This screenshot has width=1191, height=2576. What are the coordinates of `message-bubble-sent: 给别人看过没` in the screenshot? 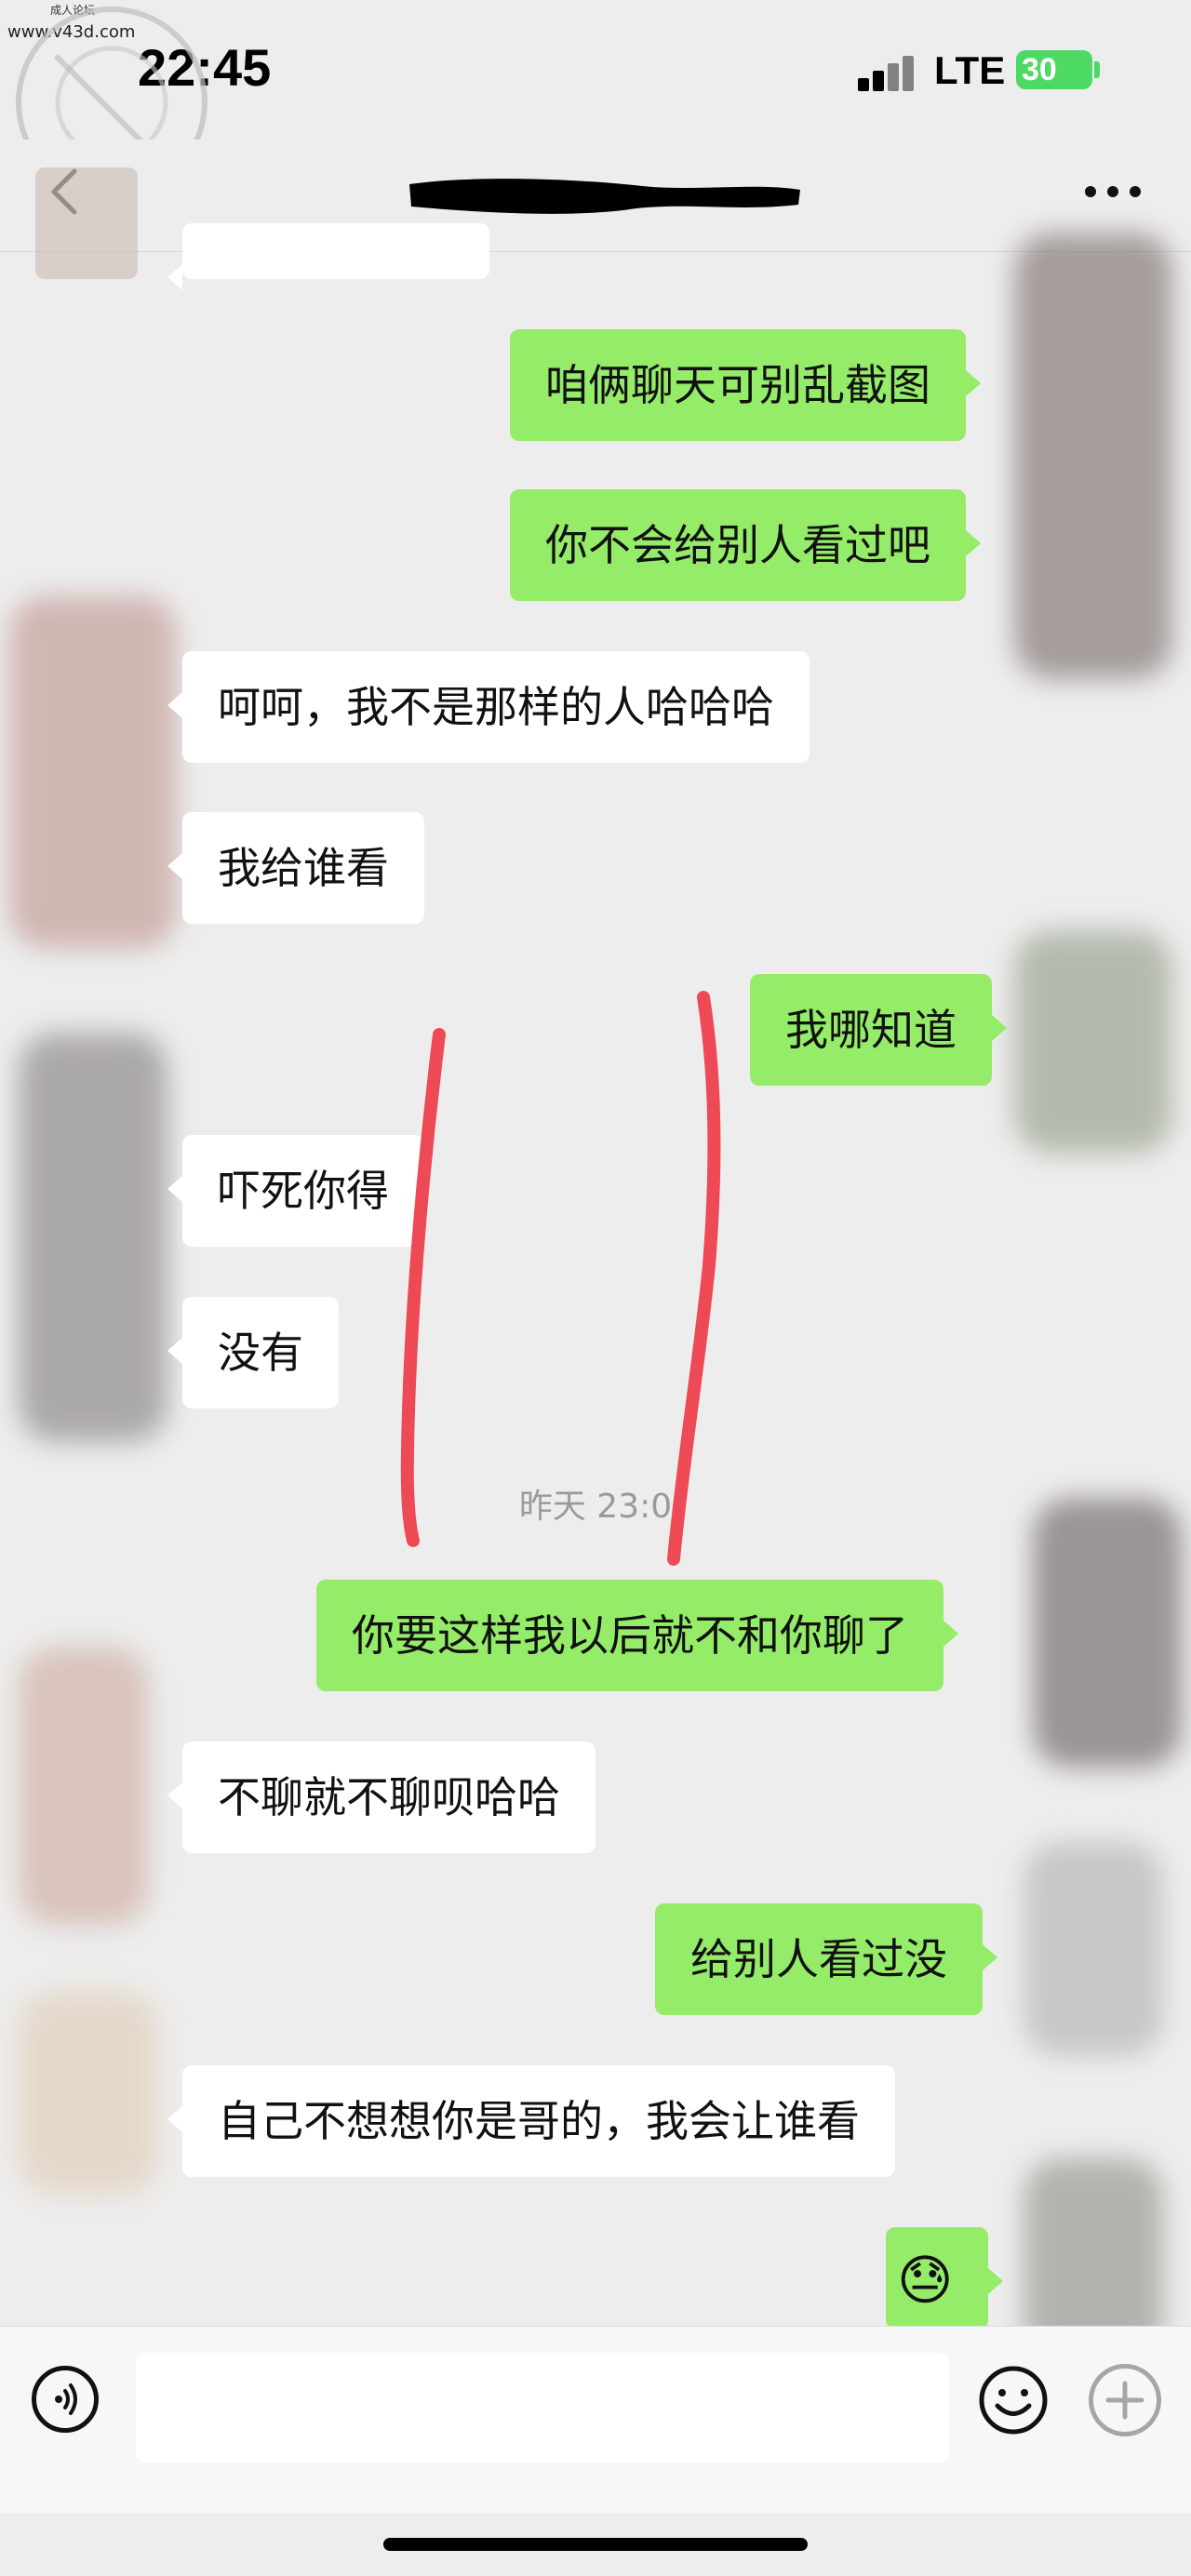 It's located at (826, 1959).